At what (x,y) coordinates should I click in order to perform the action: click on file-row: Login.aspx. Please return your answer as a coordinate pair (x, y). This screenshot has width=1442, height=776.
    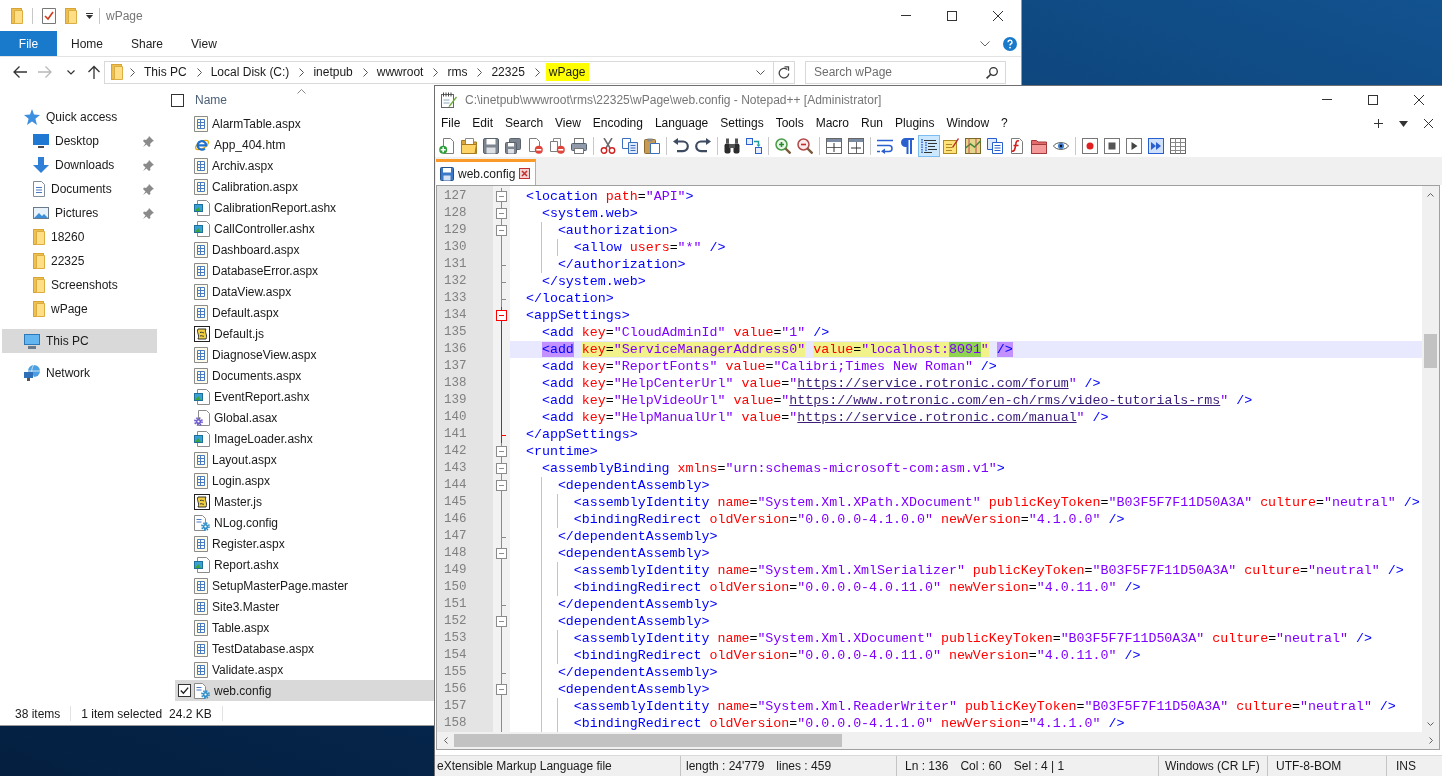
    Looking at the image, I should click on (304, 480).